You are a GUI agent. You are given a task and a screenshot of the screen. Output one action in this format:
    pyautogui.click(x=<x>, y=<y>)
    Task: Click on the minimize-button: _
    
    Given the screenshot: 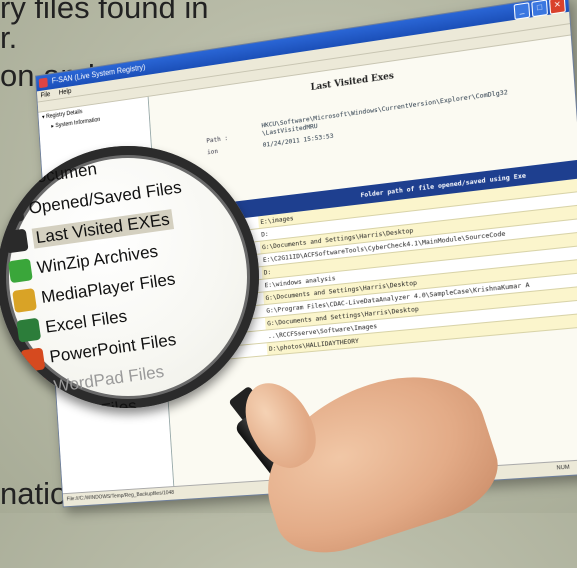 What is the action you would take?
    pyautogui.click(x=522, y=11)
    